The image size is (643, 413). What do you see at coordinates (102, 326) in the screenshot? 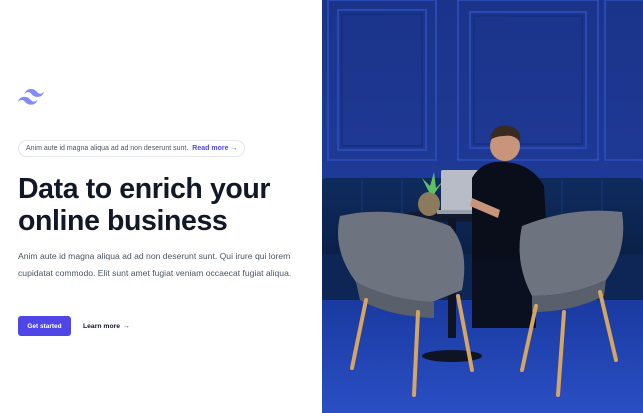
I see `learn-more-label: Learn more` at bounding box center [102, 326].